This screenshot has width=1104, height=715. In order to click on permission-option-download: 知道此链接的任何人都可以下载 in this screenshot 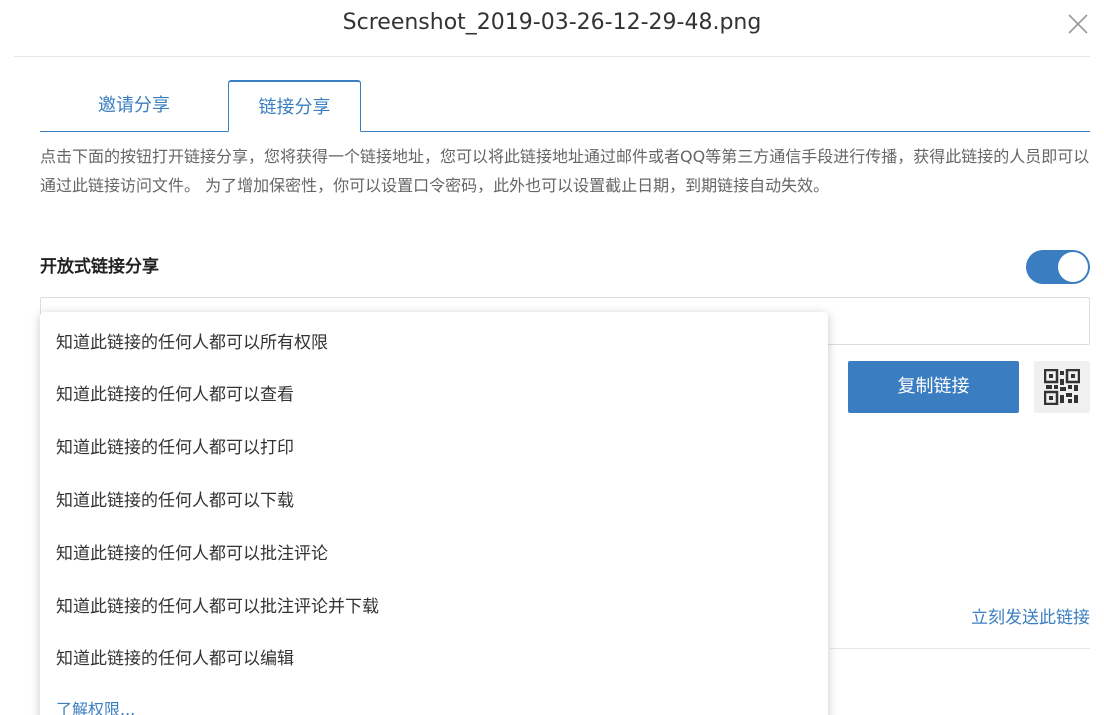, I will do `click(175, 498)`.